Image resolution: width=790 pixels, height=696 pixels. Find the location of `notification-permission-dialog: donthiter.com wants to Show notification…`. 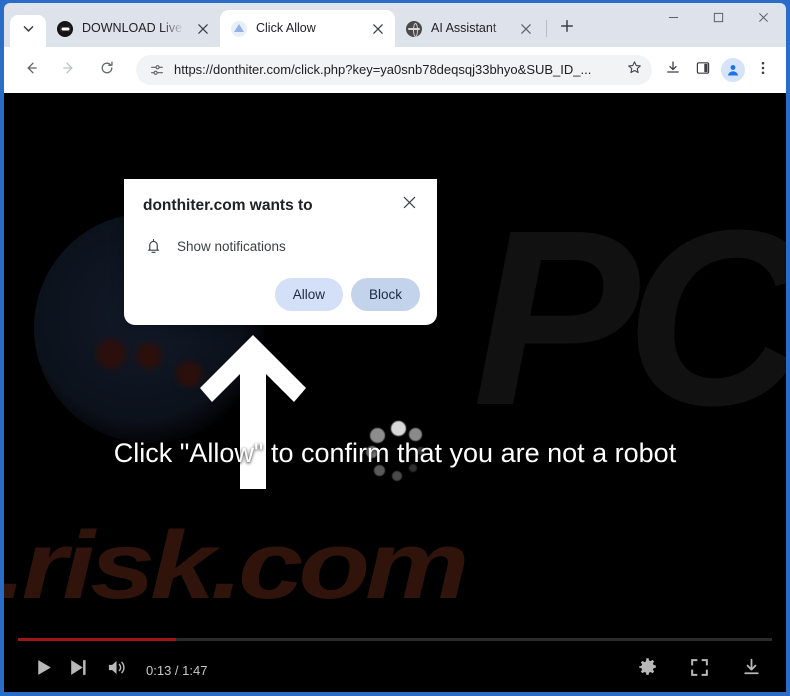

notification-permission-dialog: donthiter.com wants to Show notification… is located at coordinates (280, 252).